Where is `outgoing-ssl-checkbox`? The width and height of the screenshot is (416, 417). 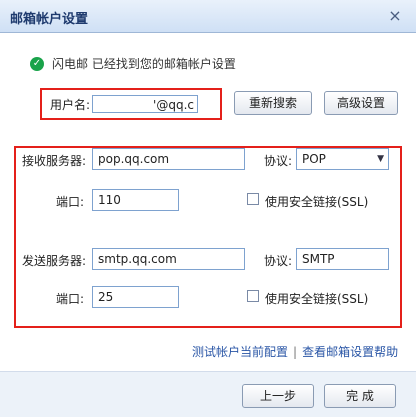
outgoing-ssl-checkbox is located at coordinates (253, 296).